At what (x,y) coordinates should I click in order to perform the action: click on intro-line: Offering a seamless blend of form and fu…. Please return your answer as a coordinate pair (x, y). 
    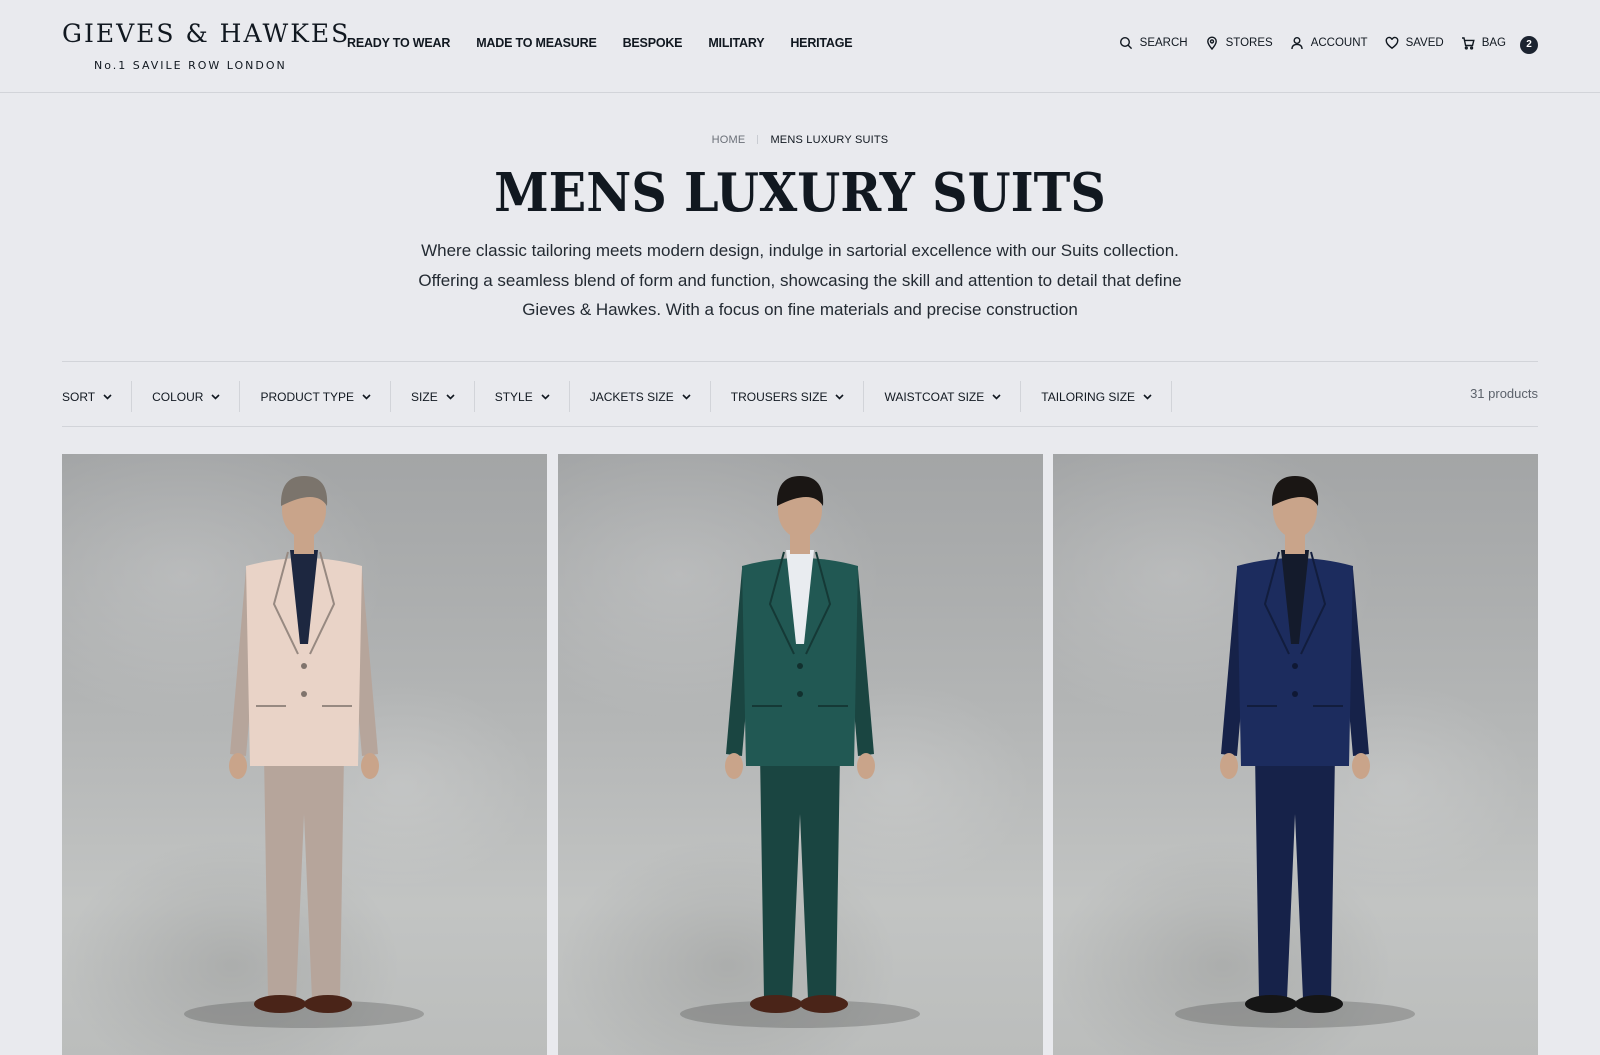
    Looking at the image, I should click on (800, 280).